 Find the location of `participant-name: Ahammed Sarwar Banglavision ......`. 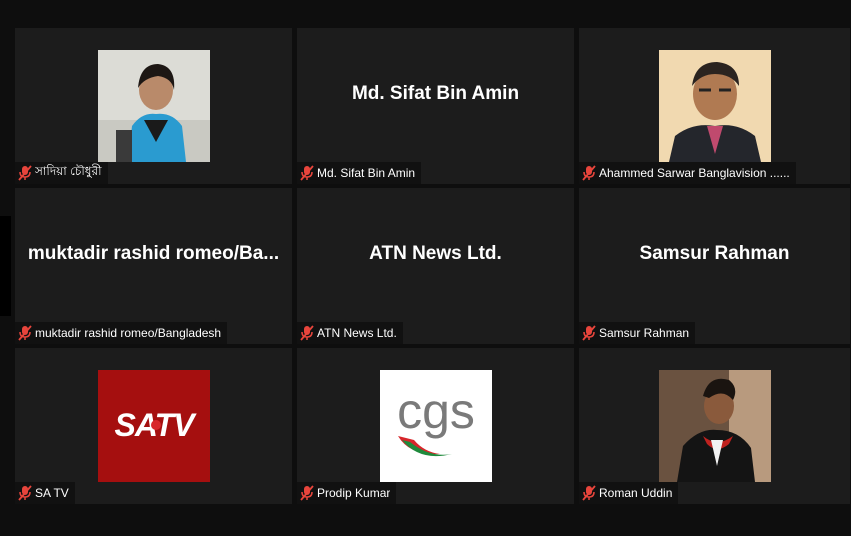

participant-name: Ahammed Sarwar Banglavision ...... is located at coordinates (694, 173).